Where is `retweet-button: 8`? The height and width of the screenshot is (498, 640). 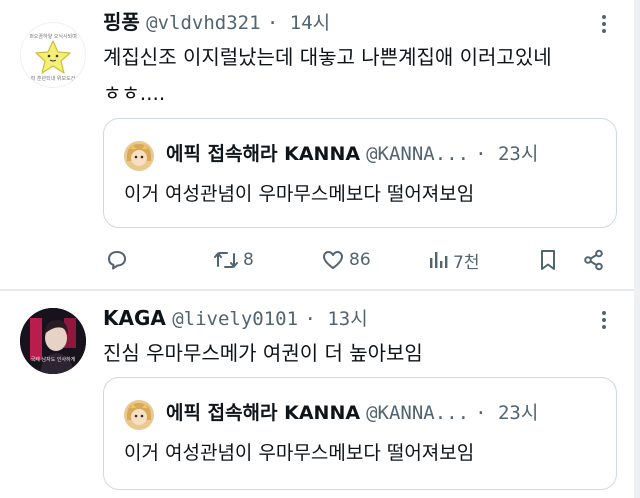
retweet-button: 8 is located at coordinates (233, 260).